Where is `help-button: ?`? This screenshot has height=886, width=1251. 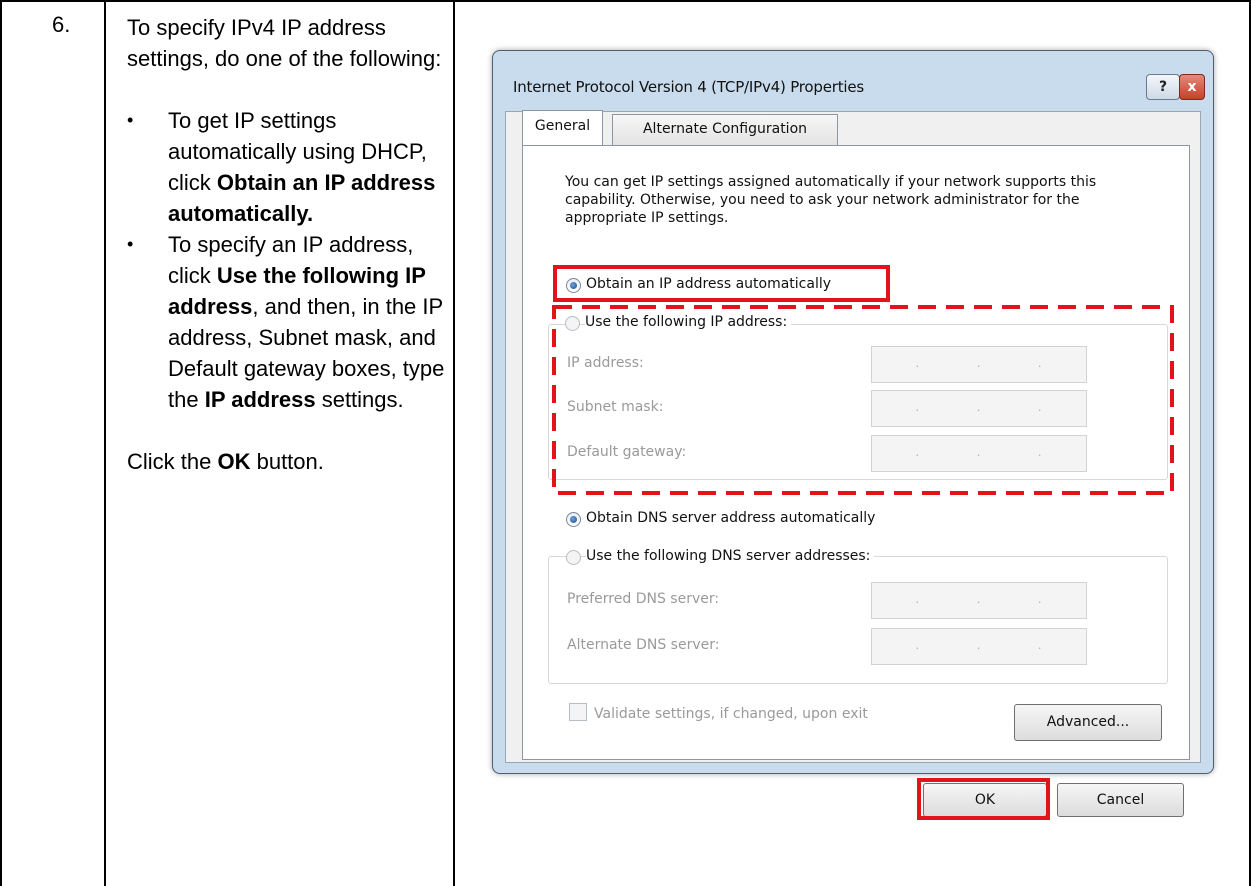
help-button: ? is located at coordinates (1163, 87).